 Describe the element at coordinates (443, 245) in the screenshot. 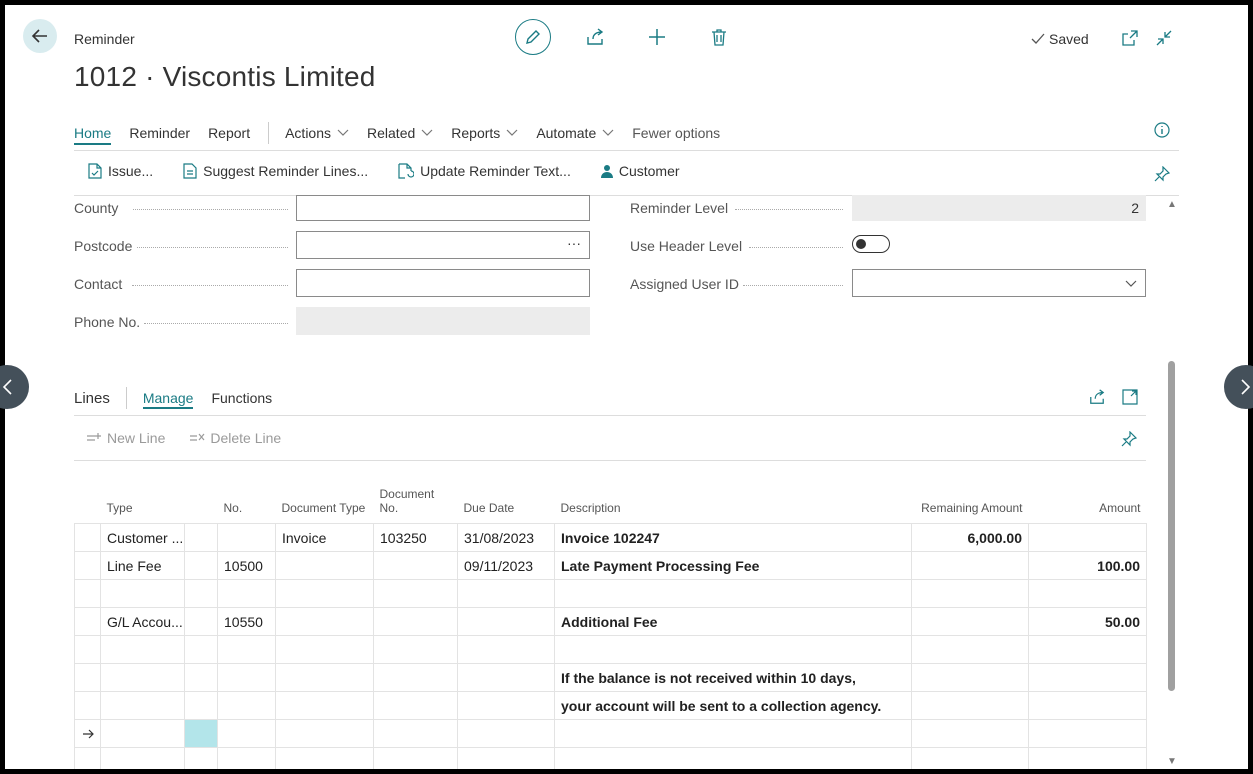

I see `postcode-input: ···` at that location.